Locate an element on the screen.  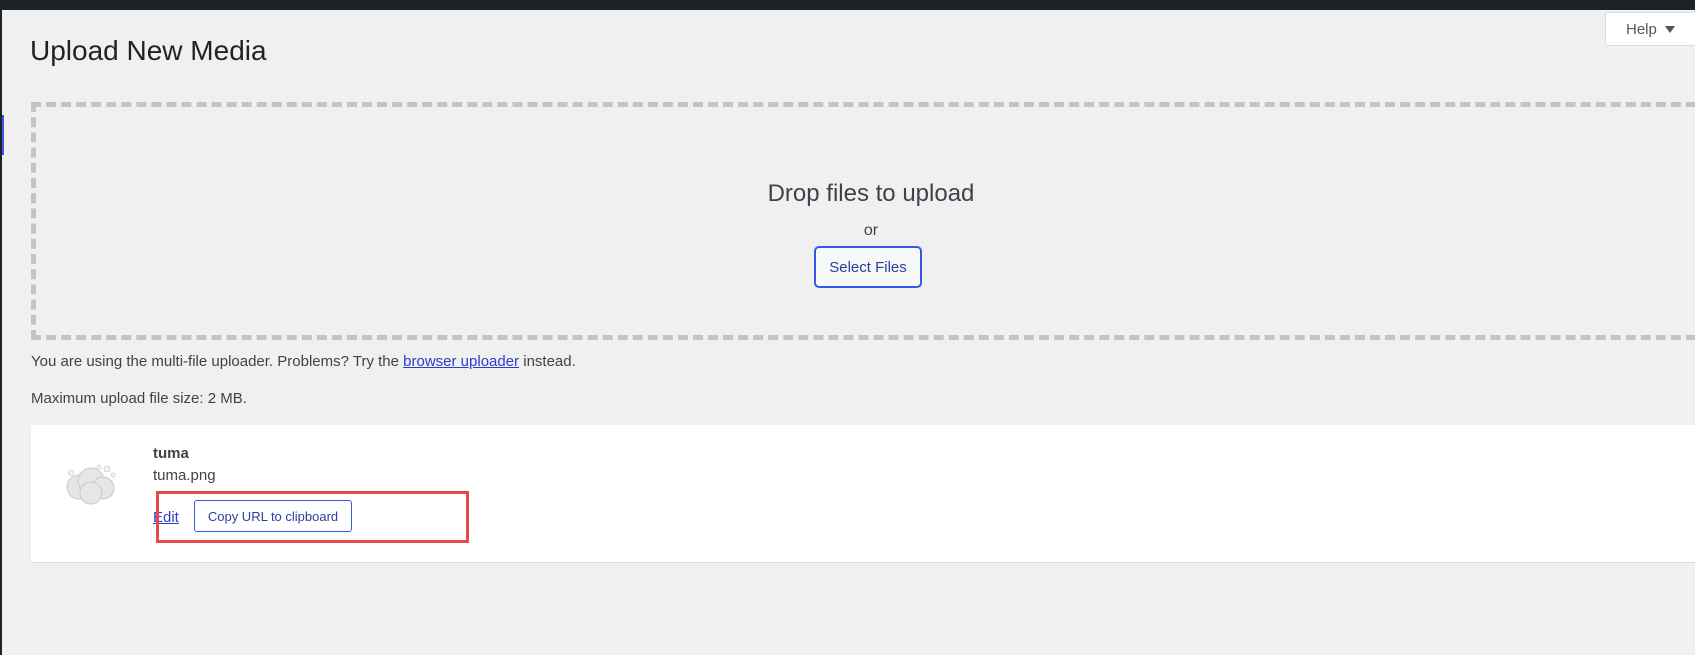
drop-zone-title: Drop files to upload is located at coordinates (871, 193).